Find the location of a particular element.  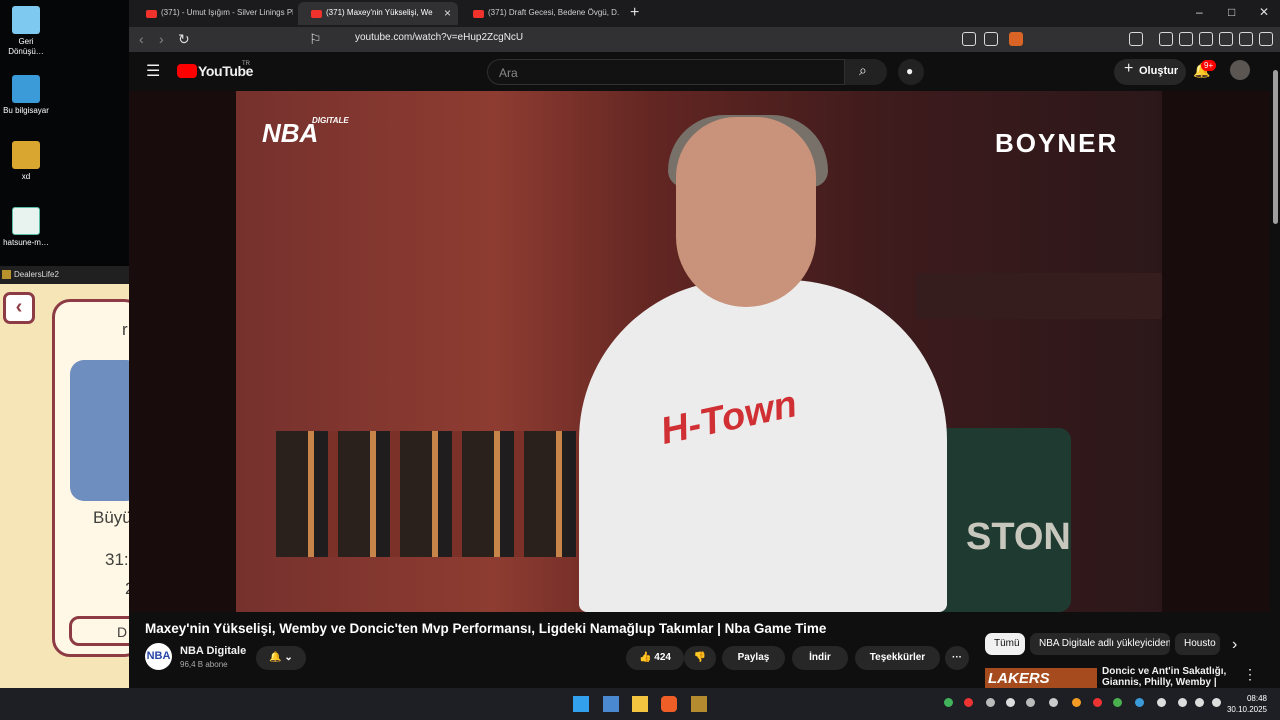

taskbar: 08:48 30.10.2025 is located at coordinates (640, 704).